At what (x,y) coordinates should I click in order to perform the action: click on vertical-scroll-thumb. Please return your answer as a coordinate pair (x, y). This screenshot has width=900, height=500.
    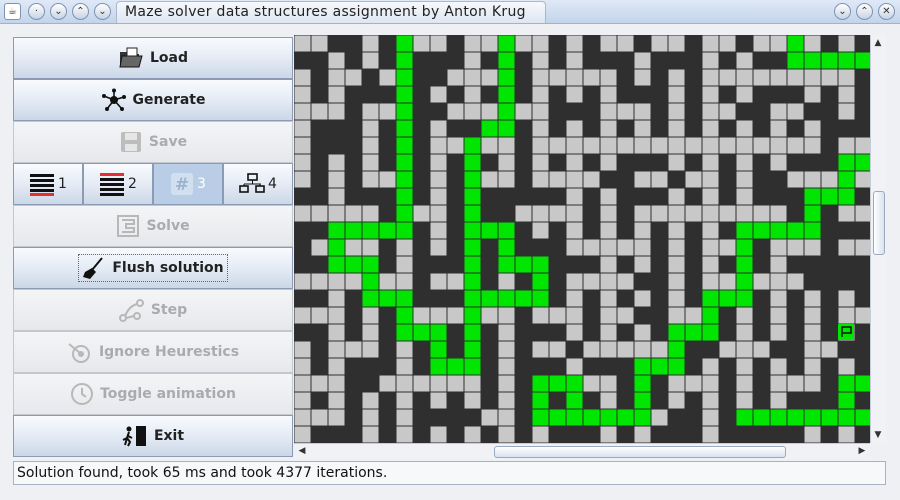
    Looking at the image, I should click on (879, 223).